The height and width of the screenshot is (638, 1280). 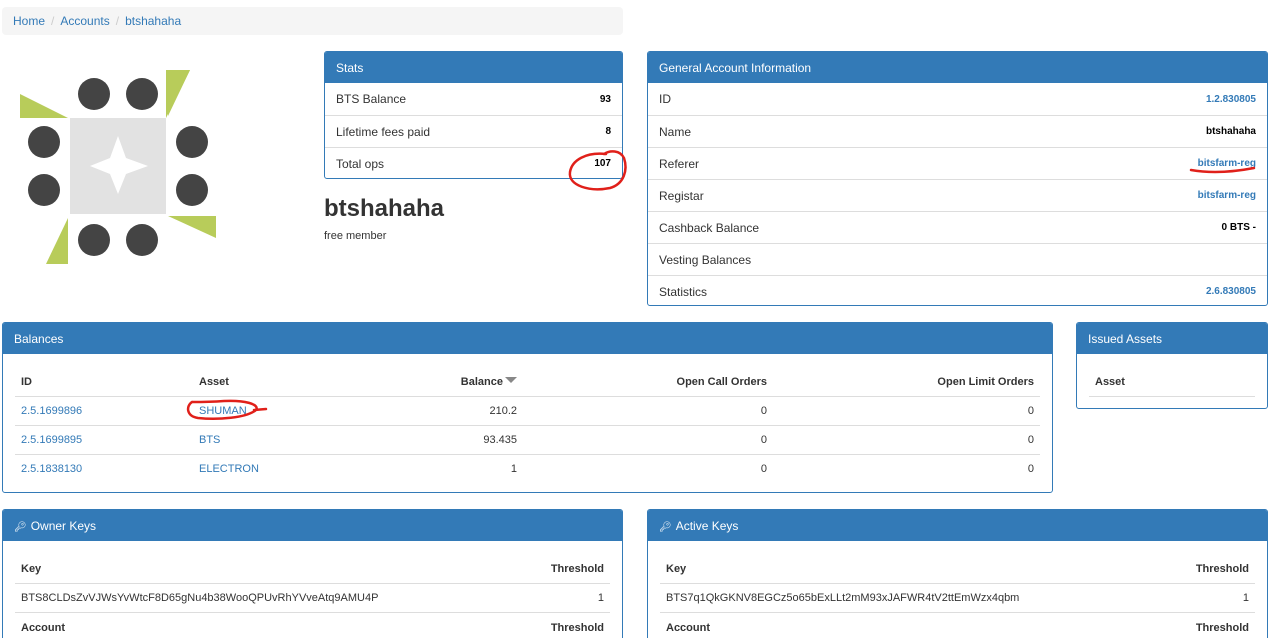 What do you see at coordinates (268, 381) in the screenshot?
I see `col-asset: Asset` at bounding box center [268, 381].